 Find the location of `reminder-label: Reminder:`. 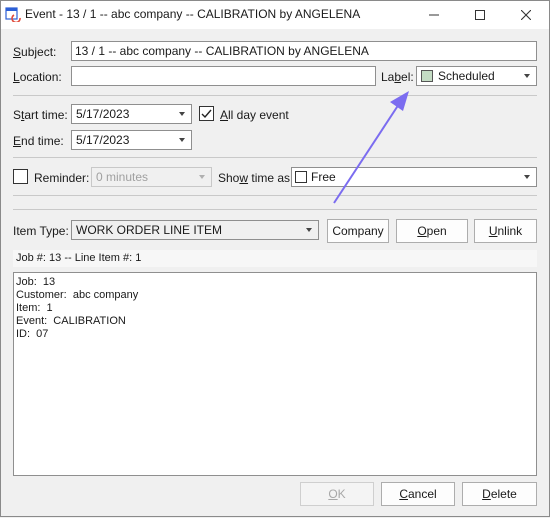

reminder-label: Reminder: is located at coordinates (61, 178).